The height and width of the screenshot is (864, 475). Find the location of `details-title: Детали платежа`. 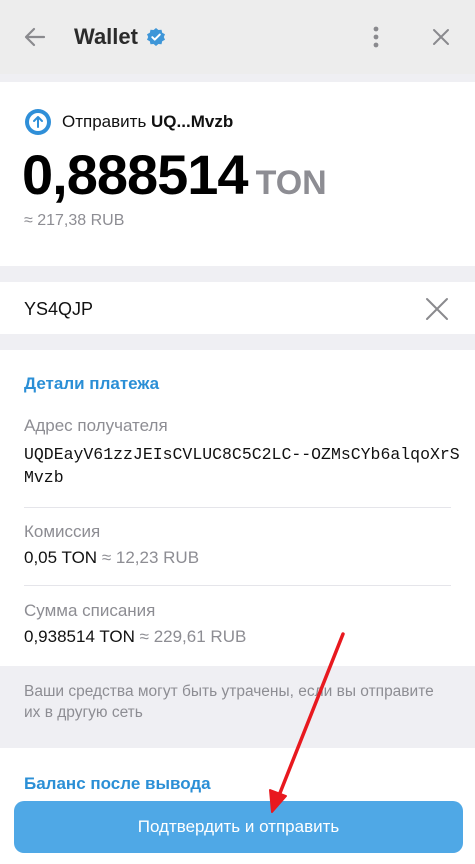

details-title: Детали платежа is located at coordinates (92, 383).